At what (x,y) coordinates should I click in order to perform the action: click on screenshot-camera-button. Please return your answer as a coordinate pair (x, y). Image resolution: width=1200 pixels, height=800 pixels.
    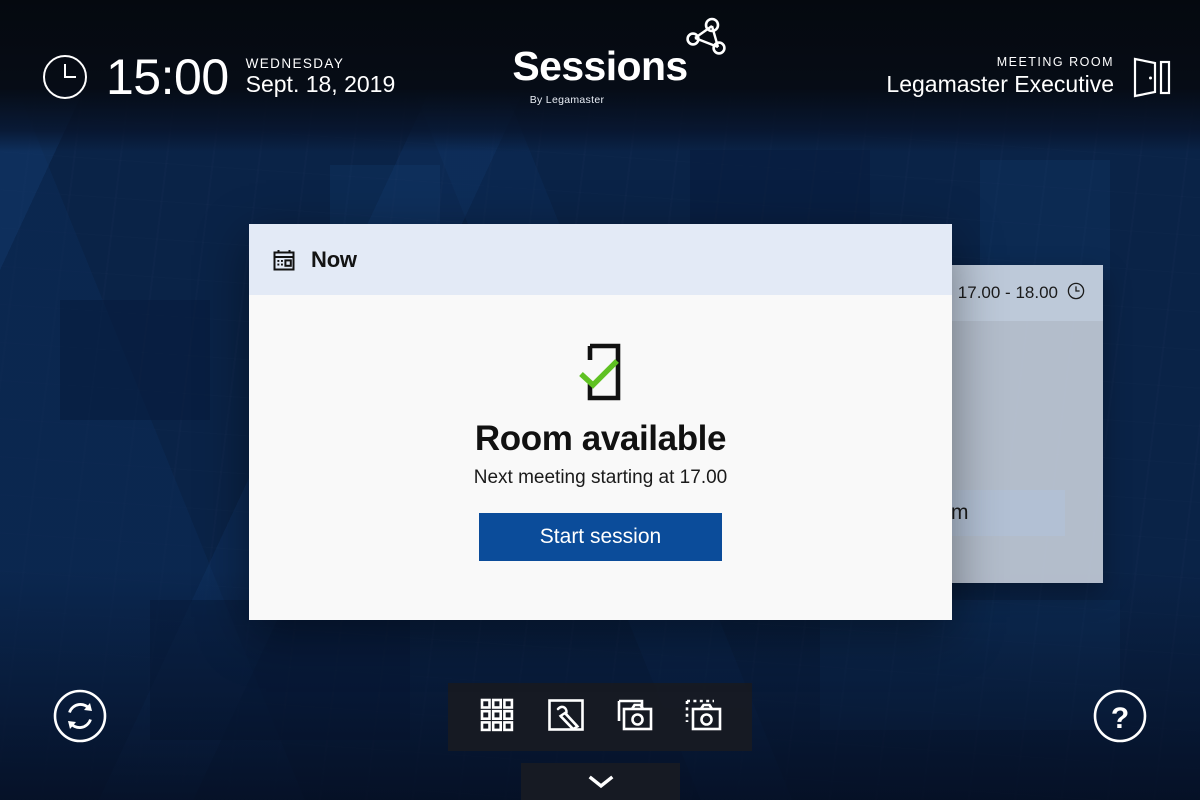
    Looking at the image, I should click on (635, 717).